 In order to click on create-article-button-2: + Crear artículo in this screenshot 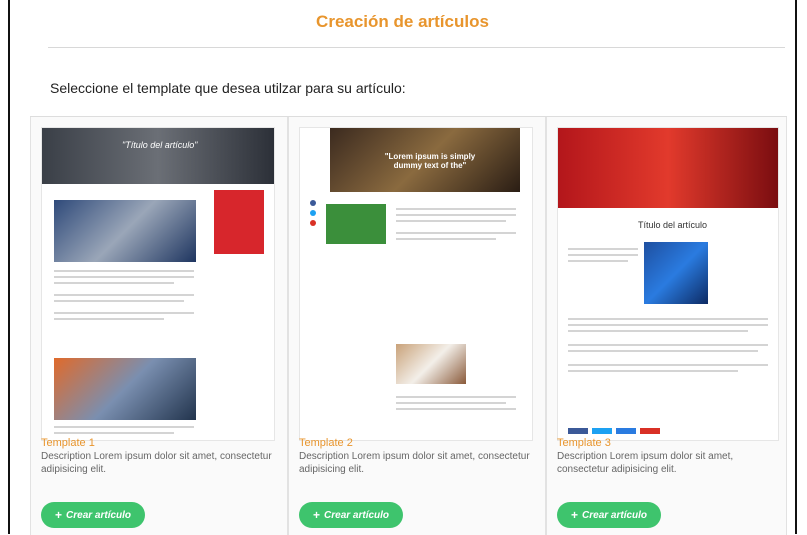, I will do `click(351, 515)`.